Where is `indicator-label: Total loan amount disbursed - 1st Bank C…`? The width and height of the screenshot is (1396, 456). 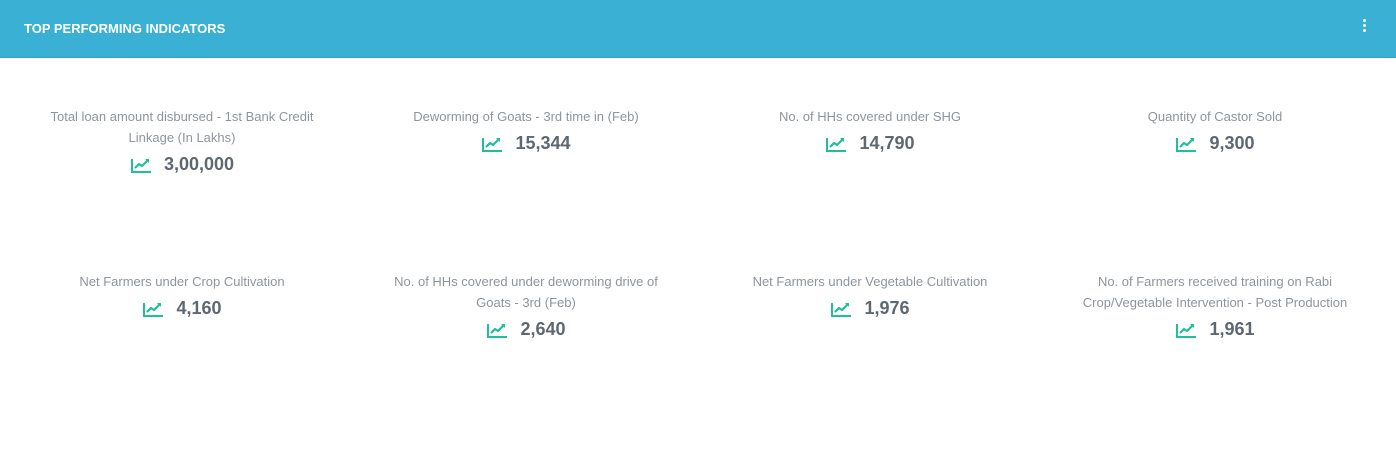 indicator-label: Total loan amount disbursed - 1st Bank C… is located at coordinates (182, 127).